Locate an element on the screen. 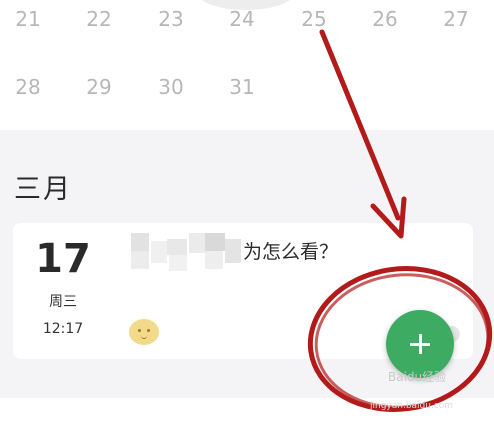  calendar-day: 26 is located at coordinates (385, 19).